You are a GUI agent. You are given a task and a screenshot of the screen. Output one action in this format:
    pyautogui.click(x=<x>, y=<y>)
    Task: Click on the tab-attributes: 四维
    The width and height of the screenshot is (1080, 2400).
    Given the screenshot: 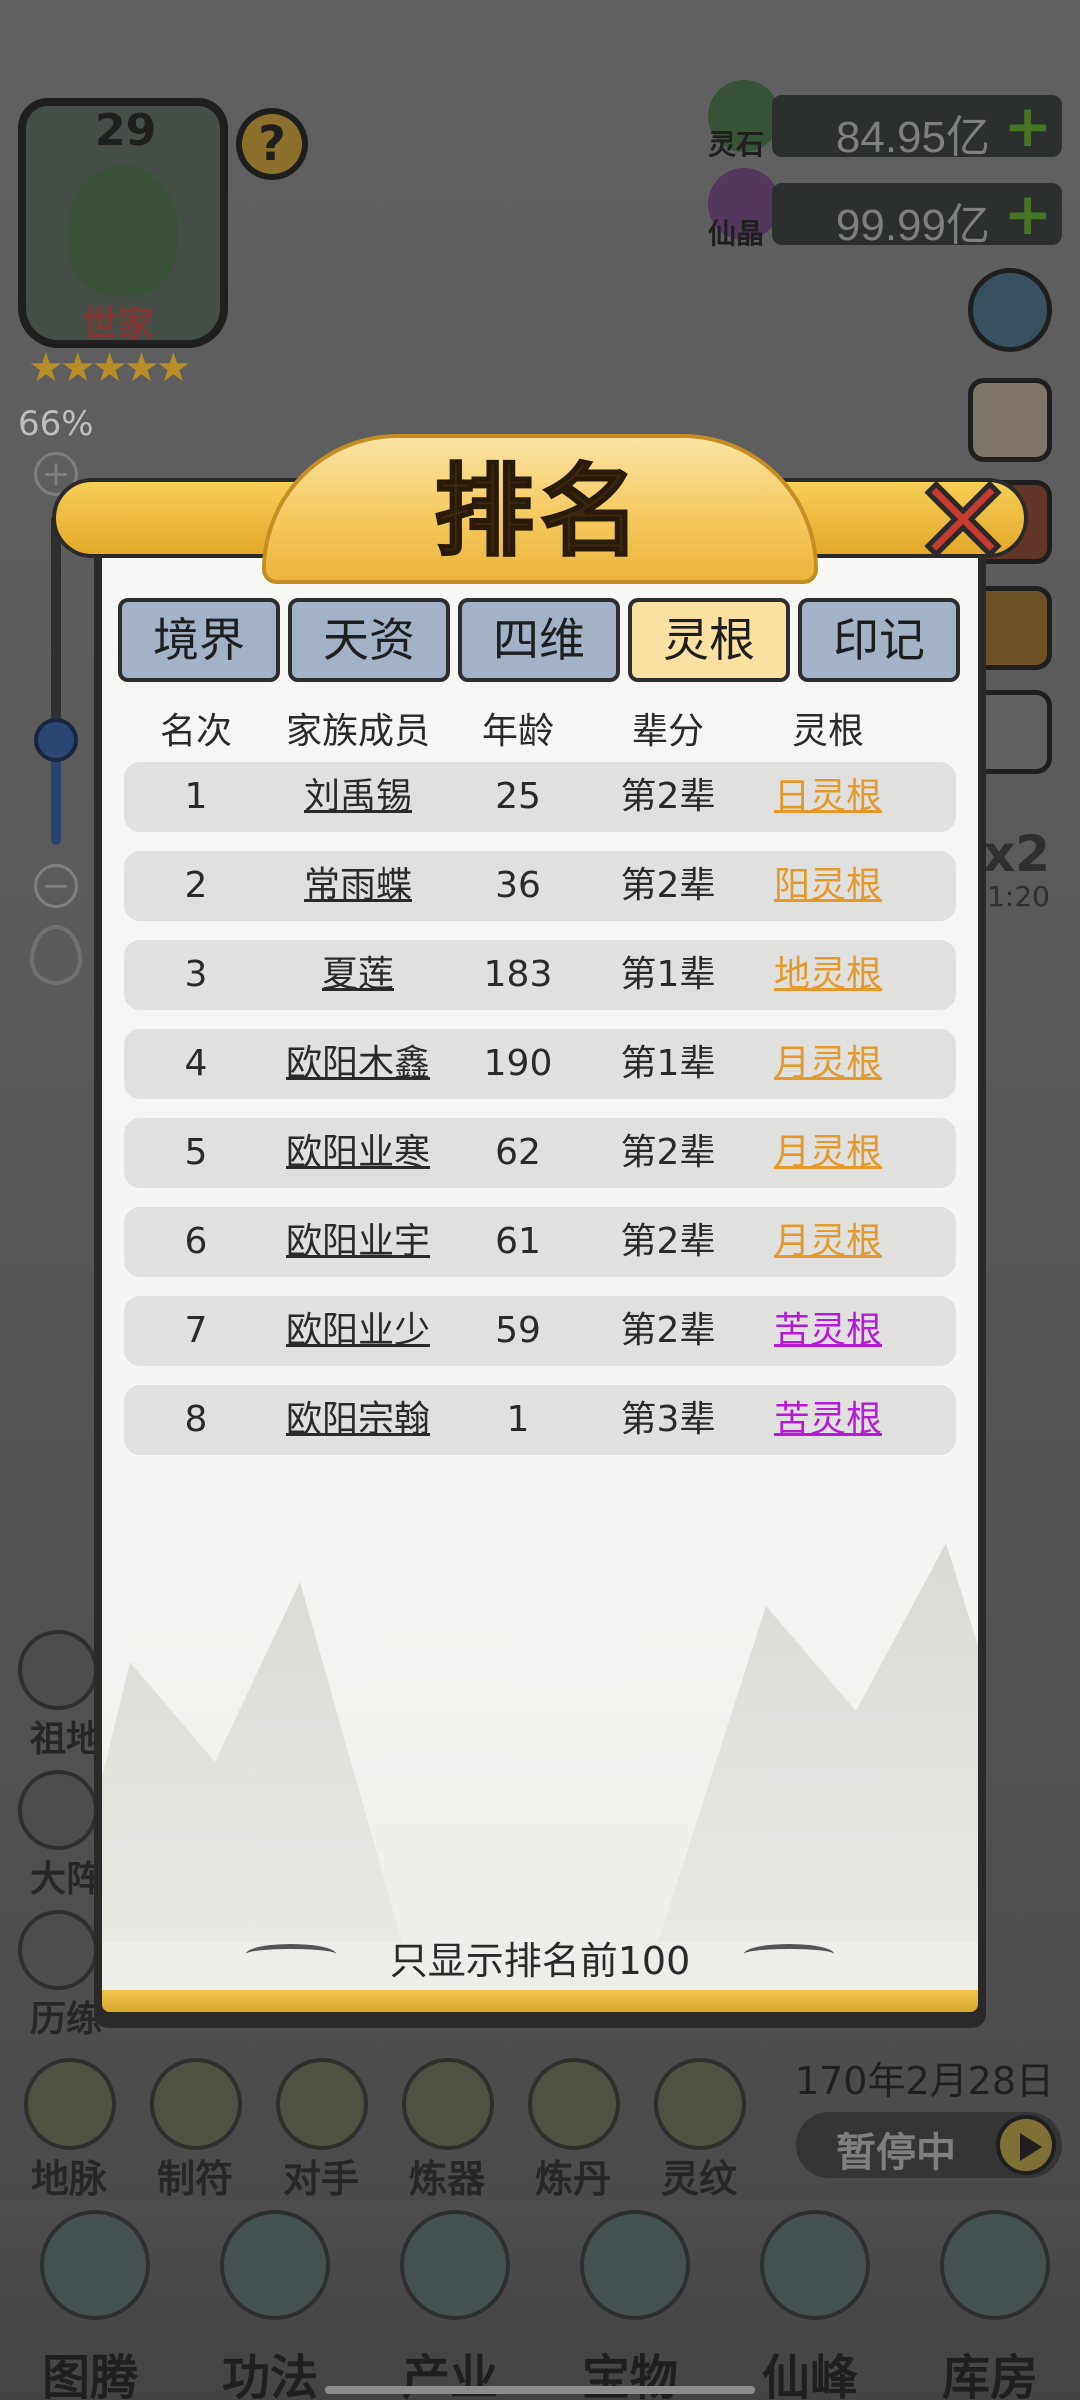 What is the action you would take?
    pyautogui.click(x=539, y=640)
    